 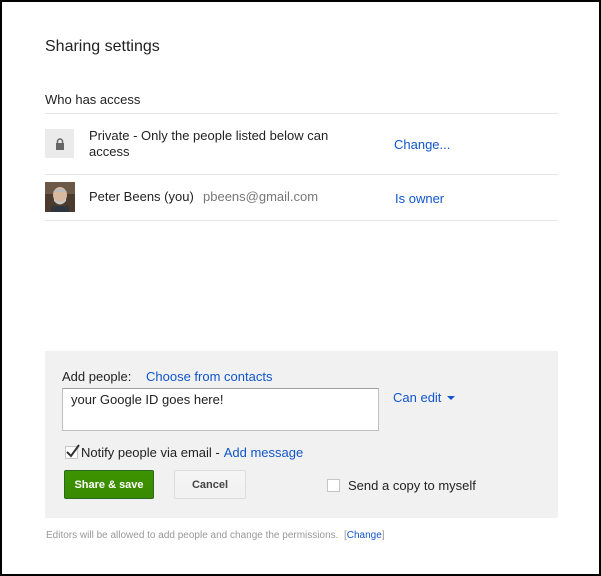 I want to click on permission-dropdown-label: Can edit, so click(x=417, y=397).